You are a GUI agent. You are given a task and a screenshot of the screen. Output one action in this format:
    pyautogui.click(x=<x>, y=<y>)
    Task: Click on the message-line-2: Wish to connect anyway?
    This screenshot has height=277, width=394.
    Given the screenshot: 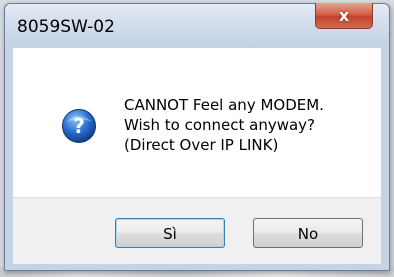 What is the action you would take?
    pyautogui.click(x=220, y=125)
    